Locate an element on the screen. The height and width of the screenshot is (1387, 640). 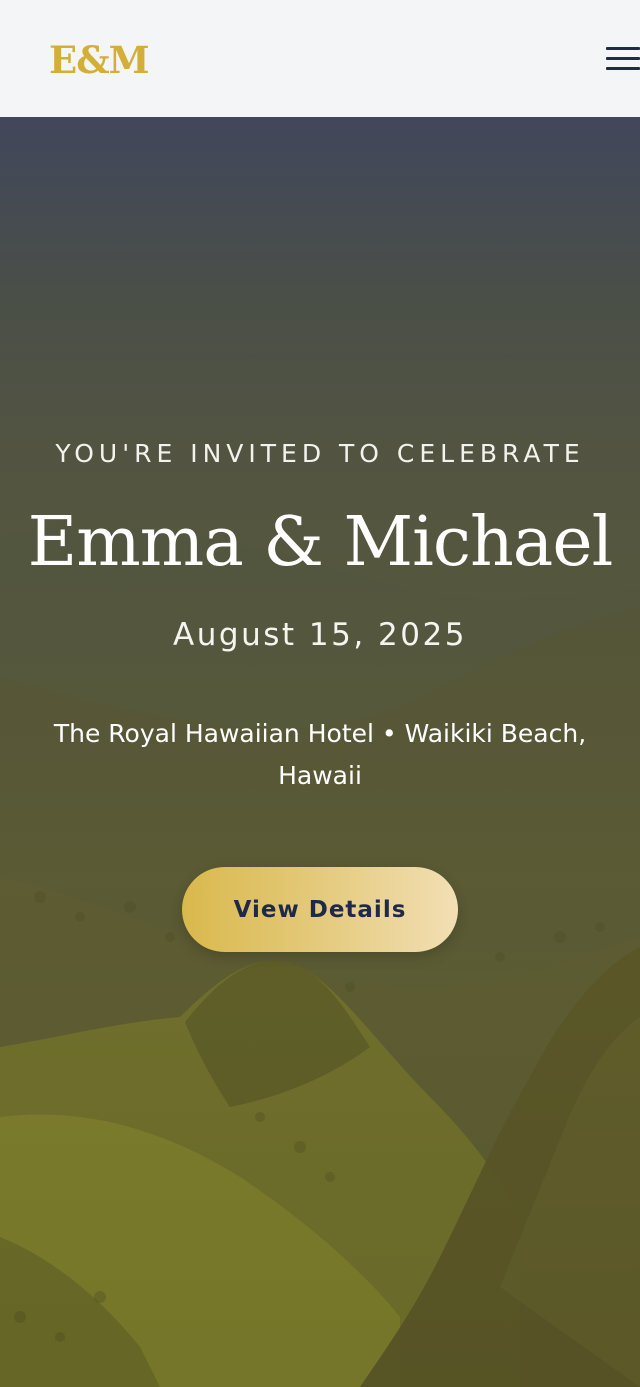
hamburger-menu-icon is located at coordinates (622, 58).